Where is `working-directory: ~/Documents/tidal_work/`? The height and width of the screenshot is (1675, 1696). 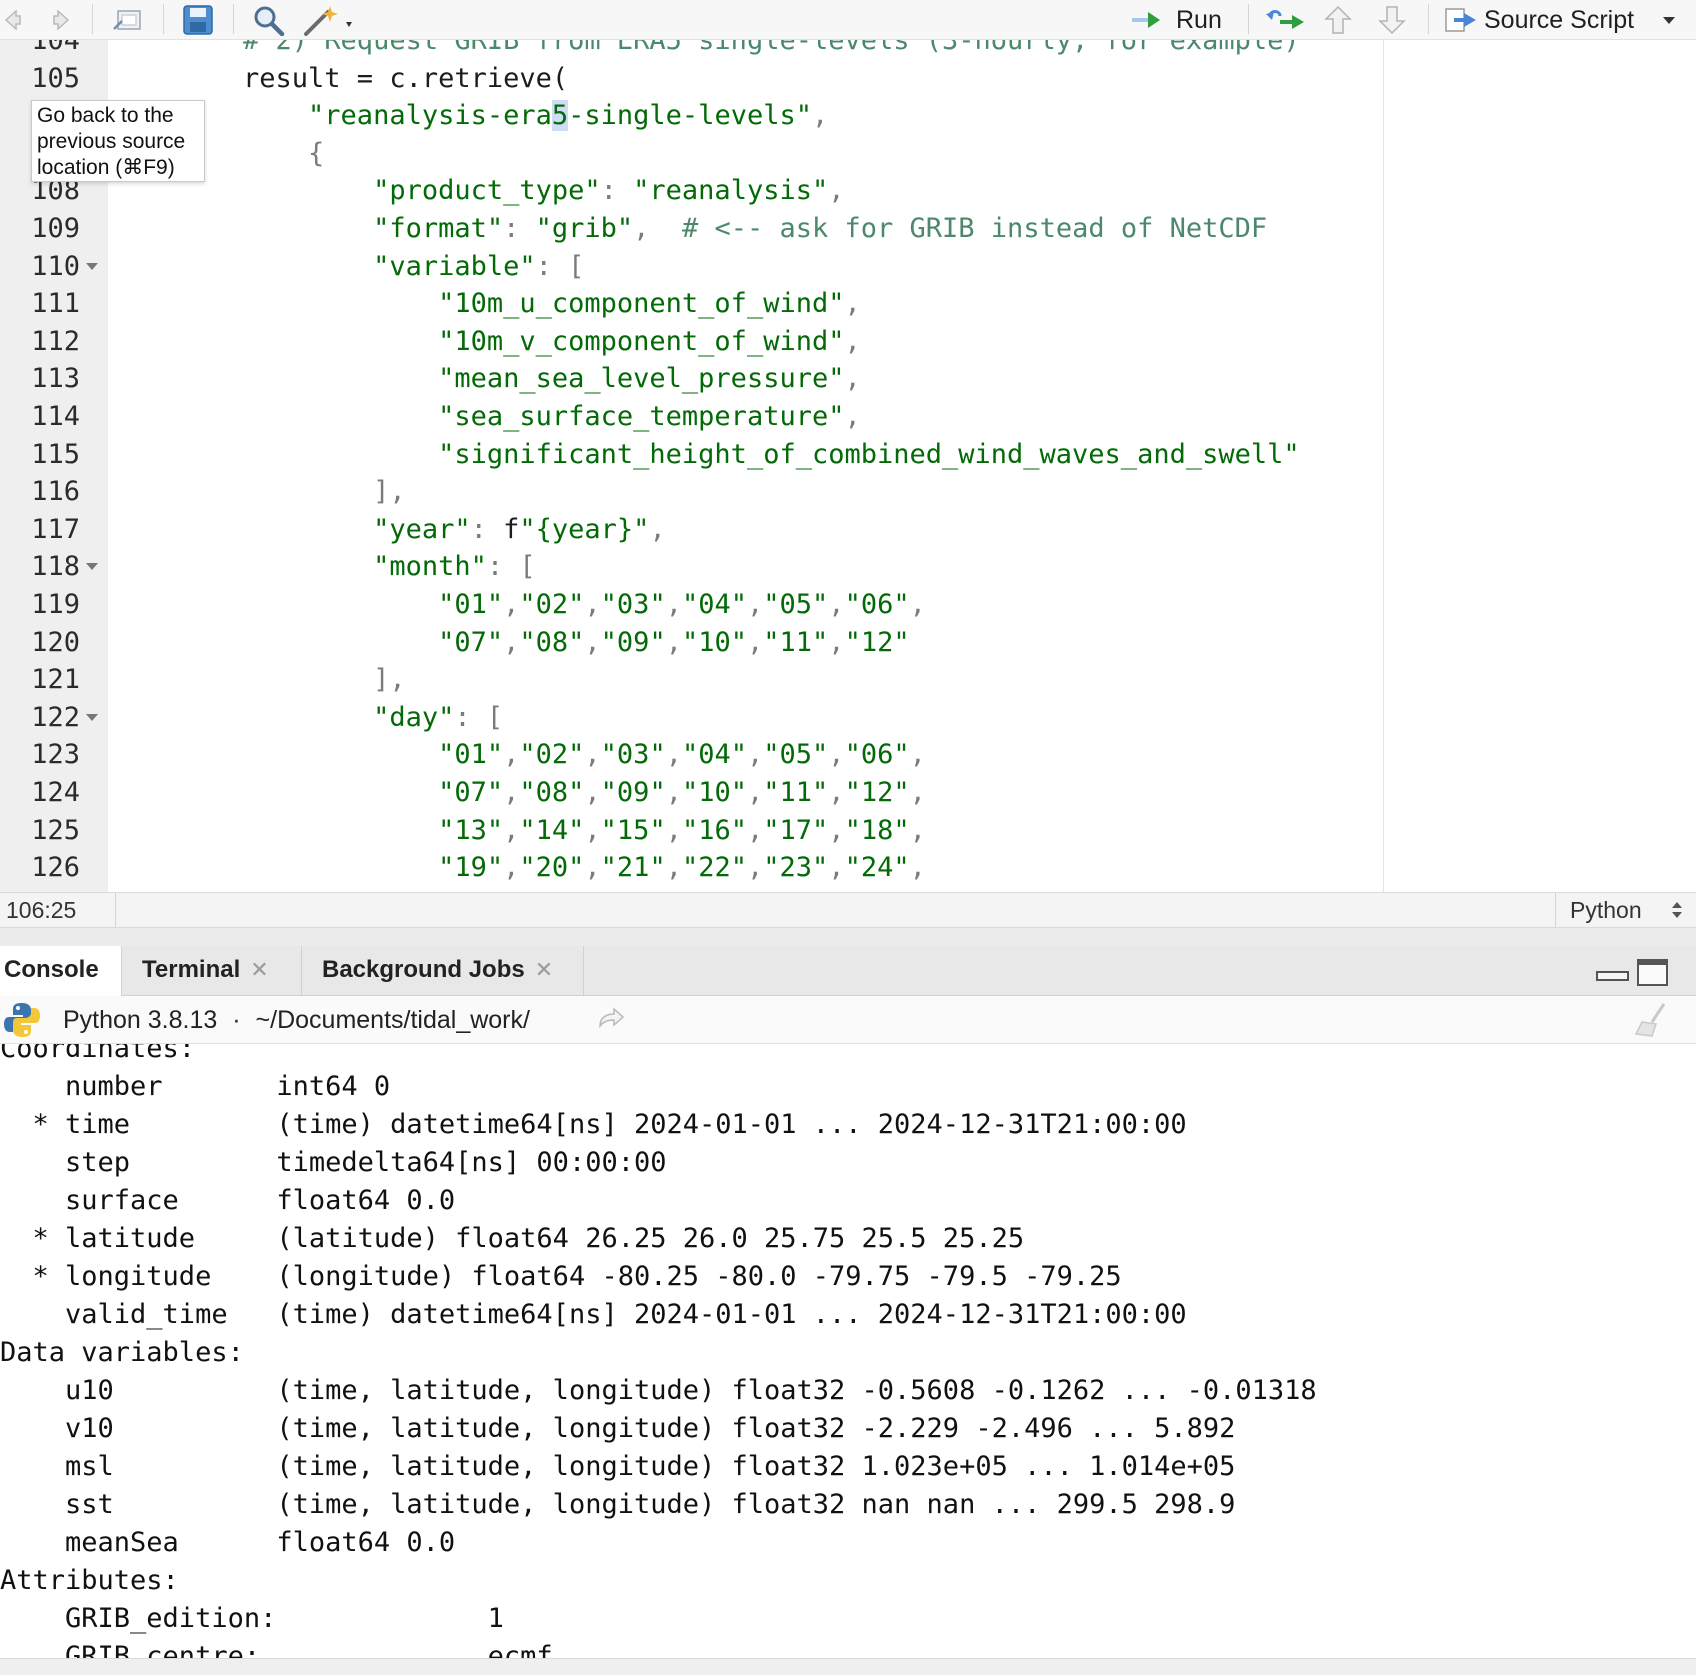
working-directory: ~/Documents/tidal_work/ is located at coordinates (393, 1020).